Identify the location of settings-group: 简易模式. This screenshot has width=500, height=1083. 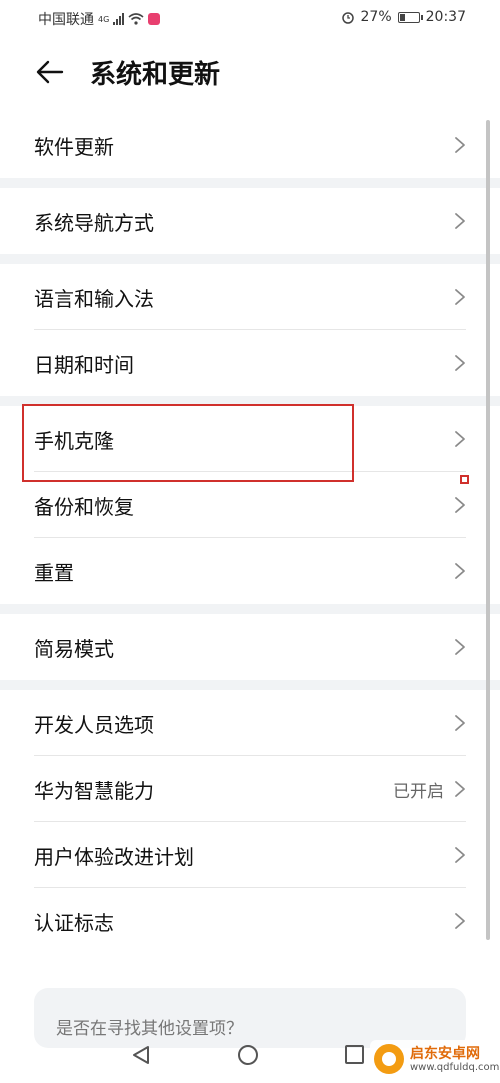
(250, 647).